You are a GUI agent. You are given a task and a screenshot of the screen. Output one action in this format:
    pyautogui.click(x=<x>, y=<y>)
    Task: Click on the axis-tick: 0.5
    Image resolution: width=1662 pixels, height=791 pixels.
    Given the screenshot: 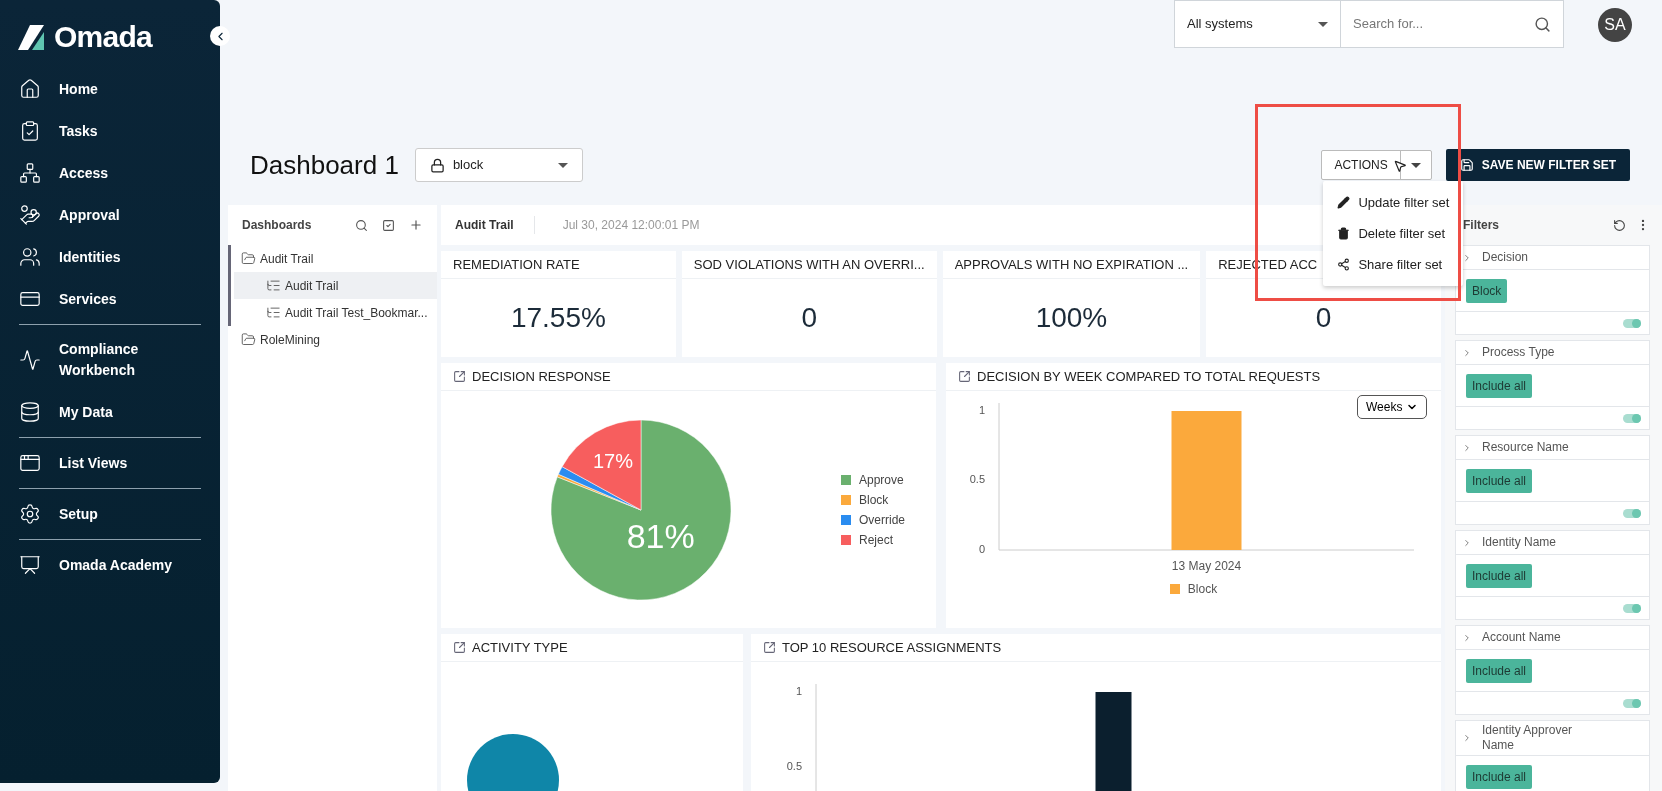 What is the action you would take?
    pyautogui.click(x=794, y=765)
    